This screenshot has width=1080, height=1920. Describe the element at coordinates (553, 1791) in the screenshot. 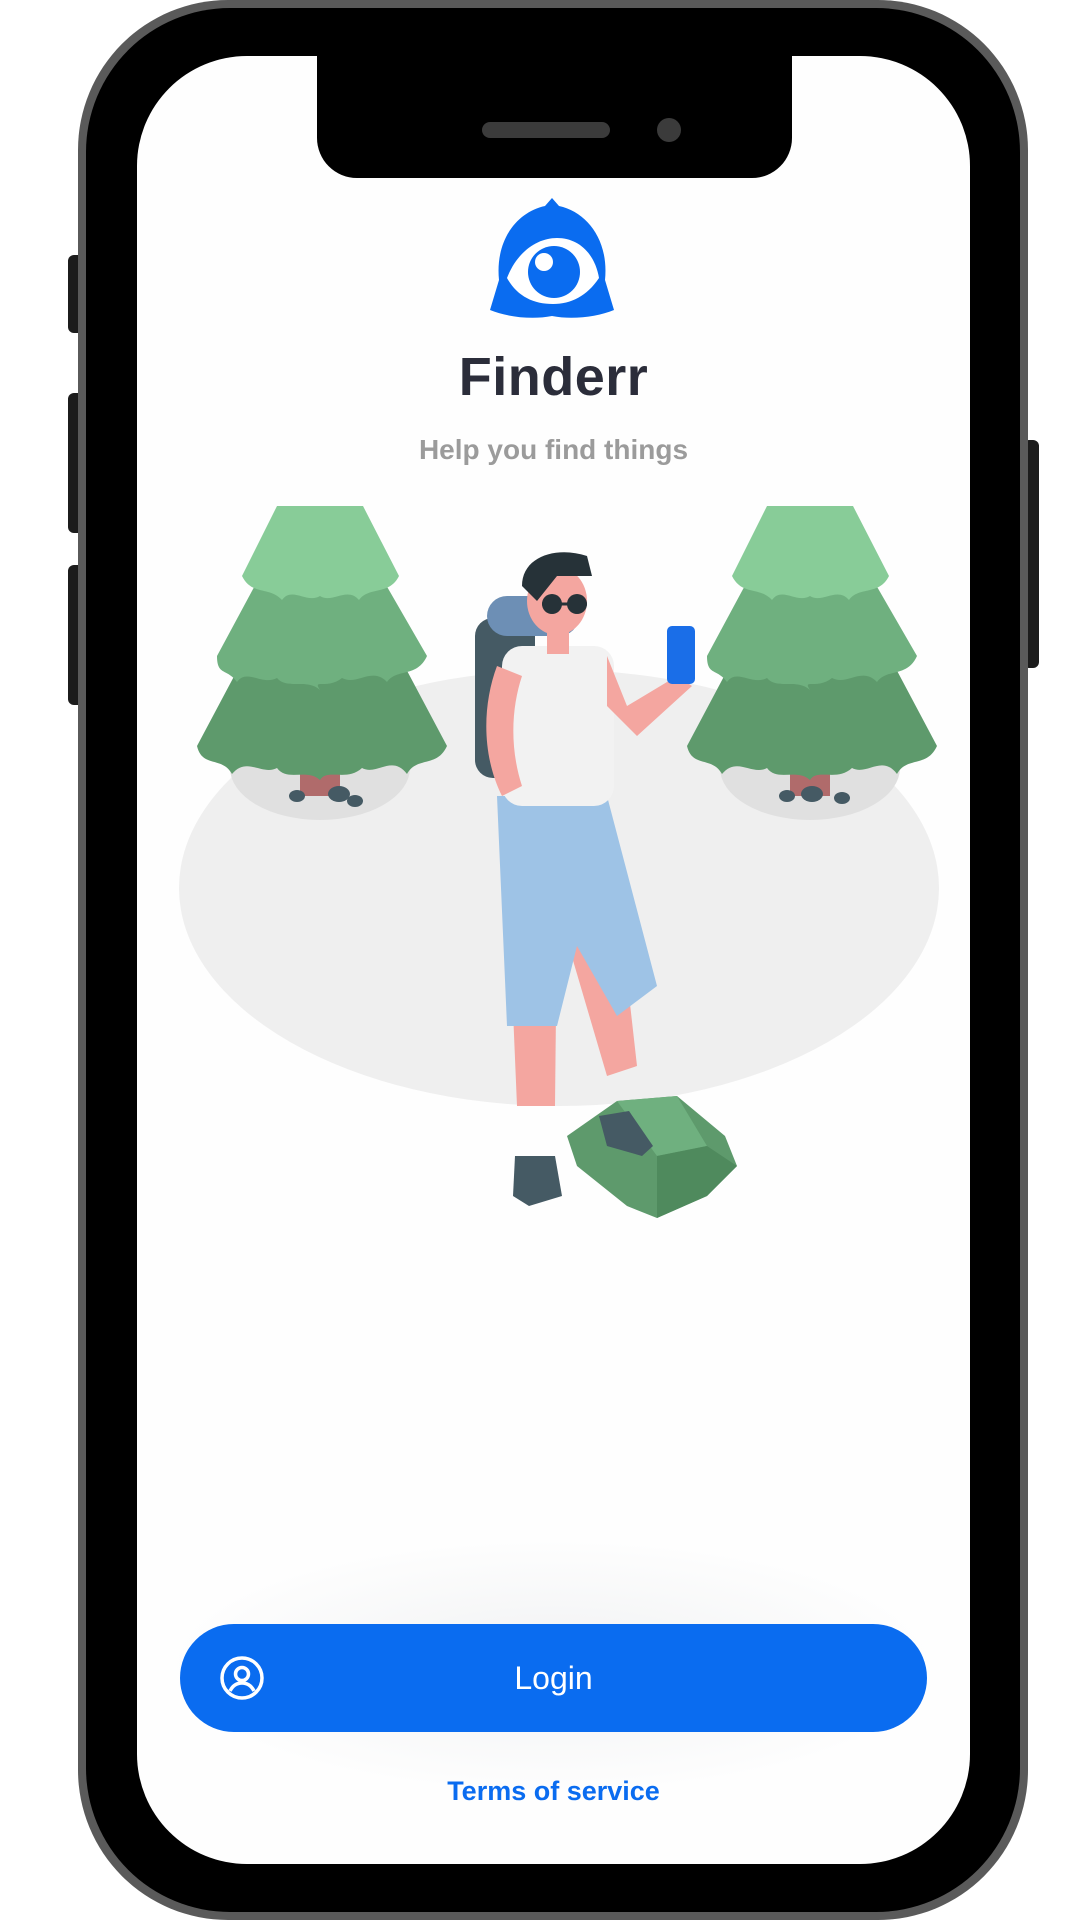

I see `terms-of-service-link: Terms of service` at that location.